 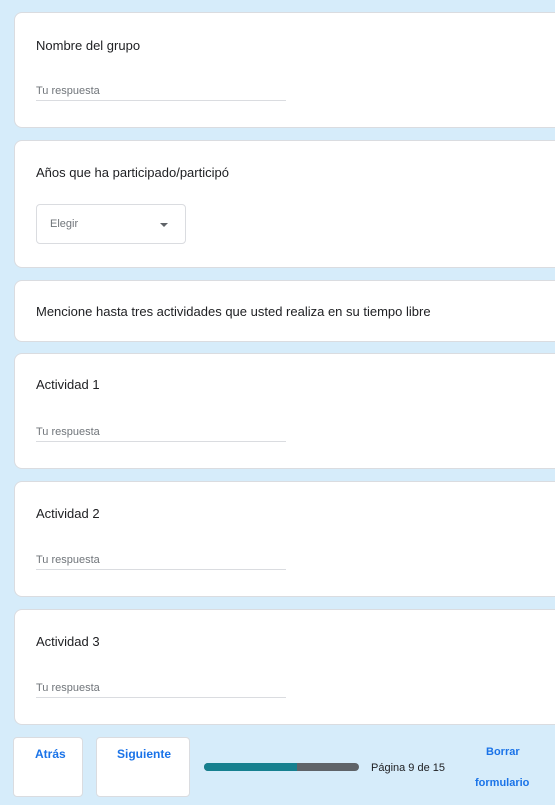 I want to click on back-button: Atrás, so click(x=48, y=767).